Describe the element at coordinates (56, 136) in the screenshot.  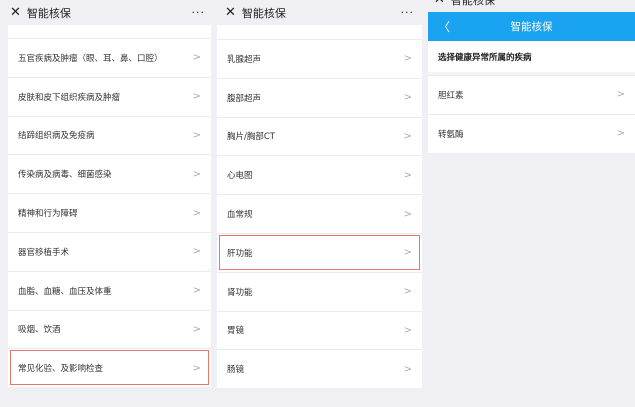
I see `list-item-label: 结蹄组织病及免疫病` at that location.